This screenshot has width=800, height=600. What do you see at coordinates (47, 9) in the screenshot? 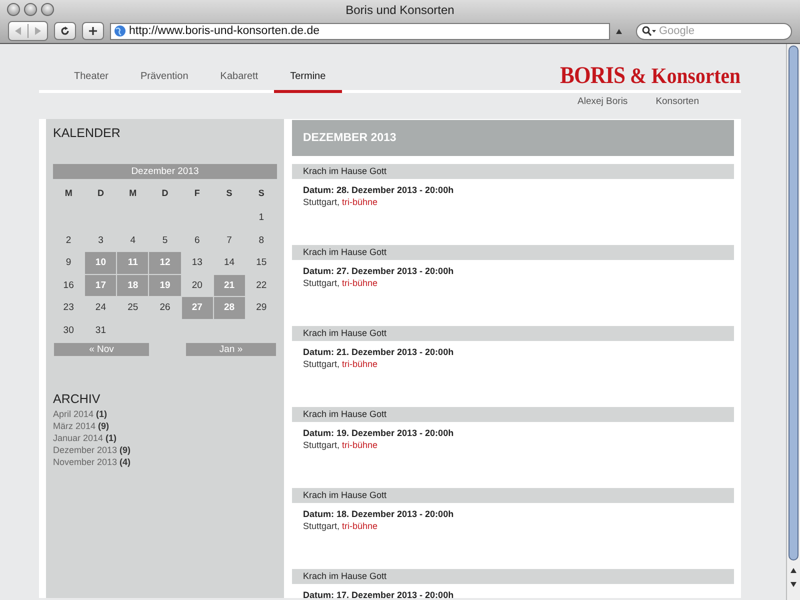
I see `zoom-button` at bounding box center [47, 9].